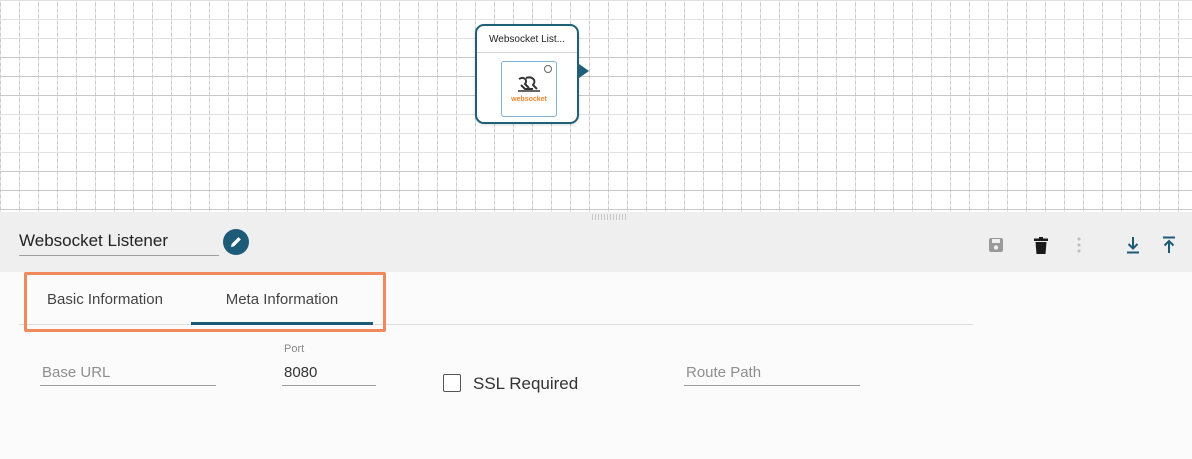  I want to click on base-url-placeholder: Base URL, so click(76, 372).